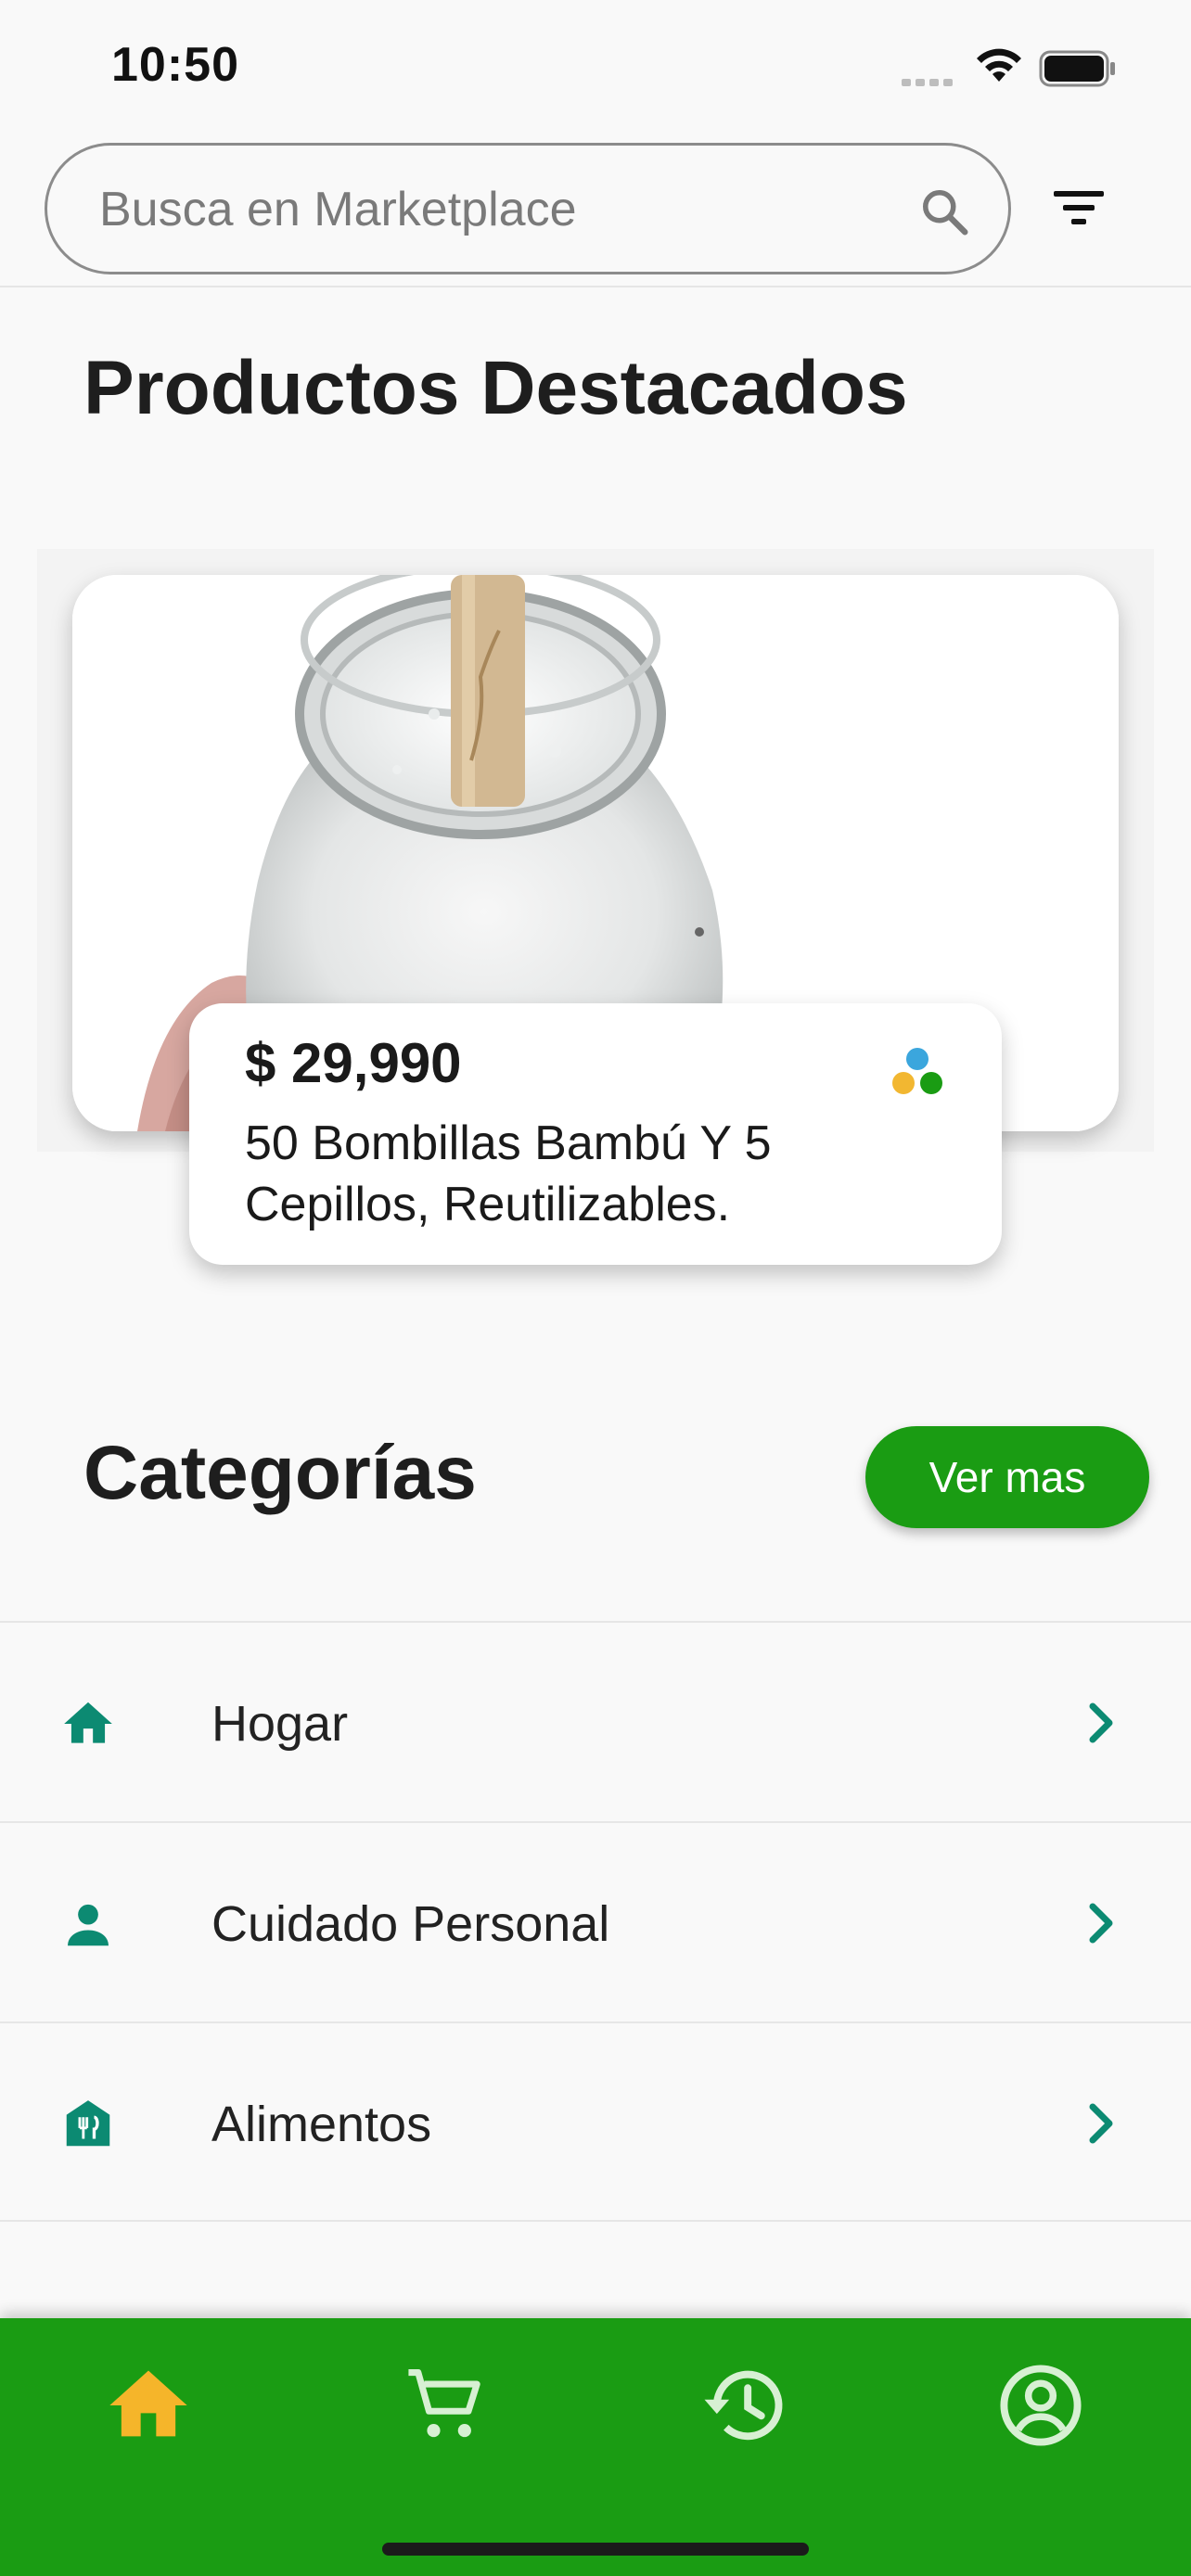 The image size is (1191, 2576). What do you see at coordinates (148, 2406) in the screenshot?
I see `nav-home-icon` at bounding box center [148, 2406].